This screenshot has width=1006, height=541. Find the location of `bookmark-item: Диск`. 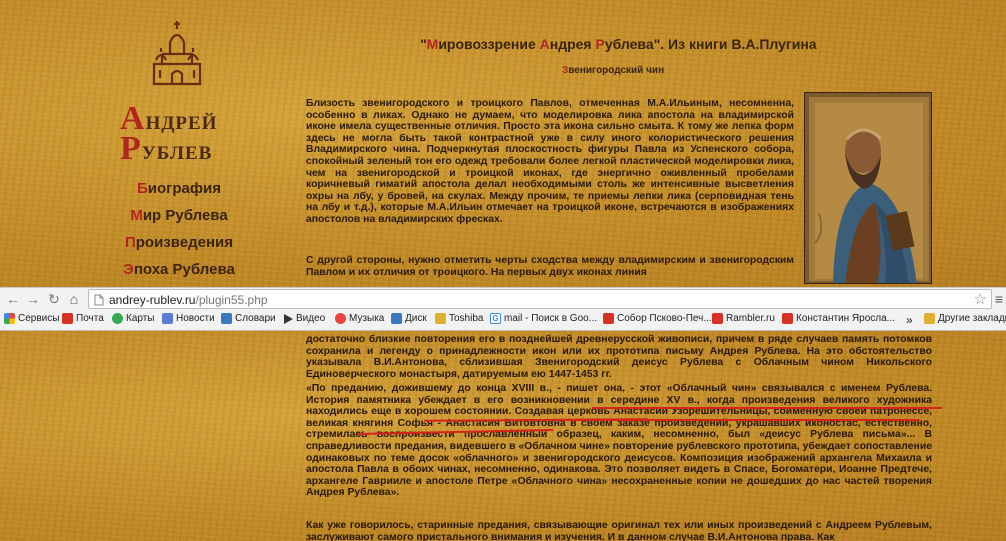

bookmark-item: Диск is located at coordinates (409, 318).